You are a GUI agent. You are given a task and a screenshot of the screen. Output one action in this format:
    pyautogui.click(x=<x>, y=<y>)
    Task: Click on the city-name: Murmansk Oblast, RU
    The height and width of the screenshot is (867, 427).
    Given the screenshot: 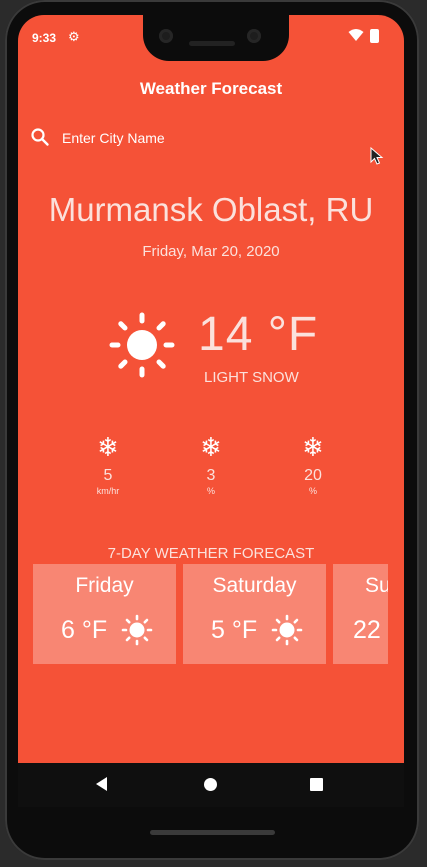 What is the action you would take?
    pyautogui.click(x=211, y=209)
    